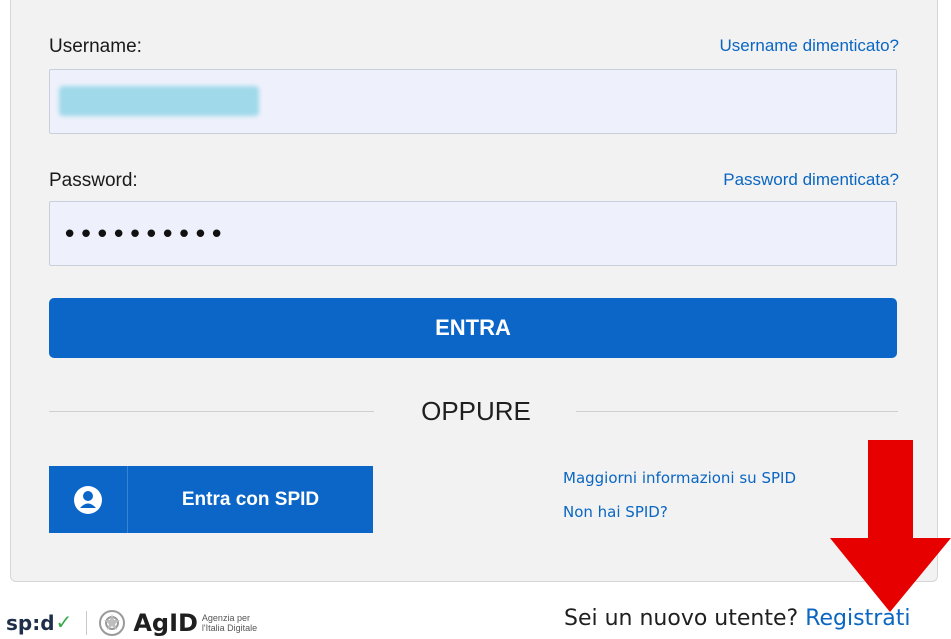 This screenshot has width=951, height=639. Describe the element at coordinates (679, 478) in the screenshot. I see `spid-more-info-link: Maggiorni informazioni su SPID` at that location.